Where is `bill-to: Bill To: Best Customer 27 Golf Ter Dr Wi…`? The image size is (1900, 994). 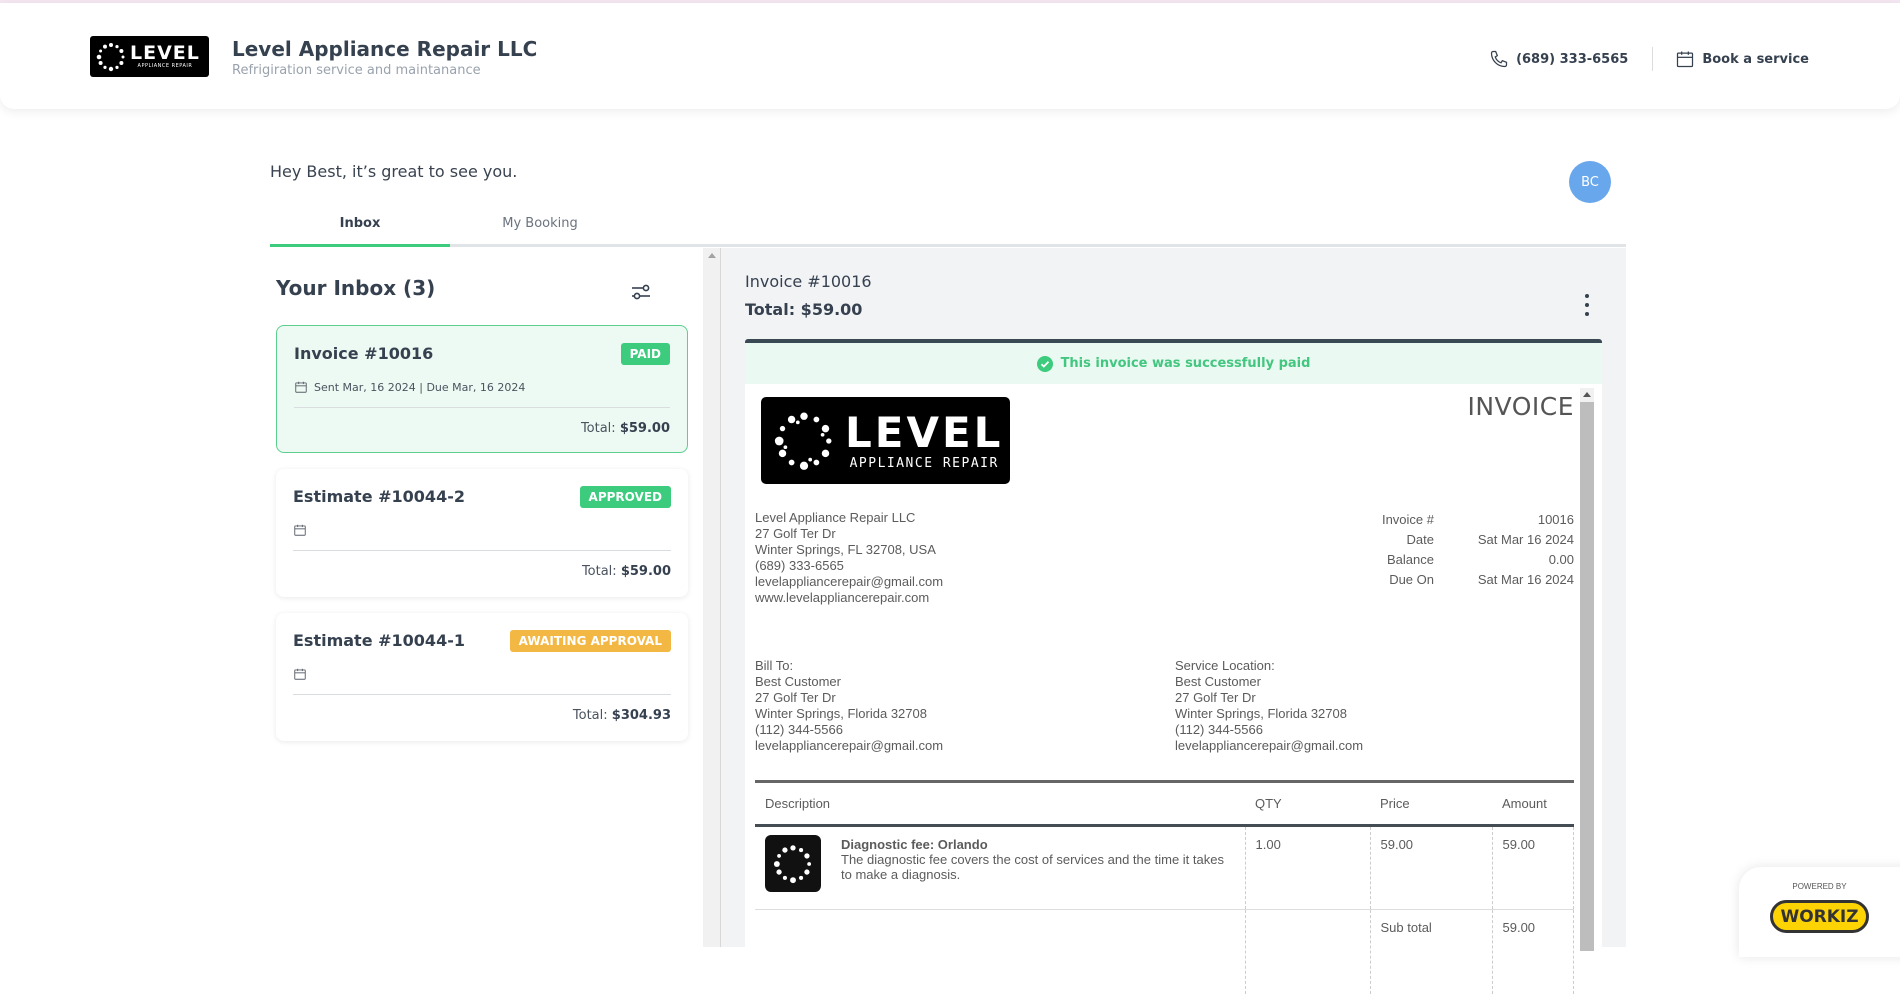 bill-to: Bill To: Best Customer 27 Golf Ter Dr Wi… is located at coordinates (849, 706).